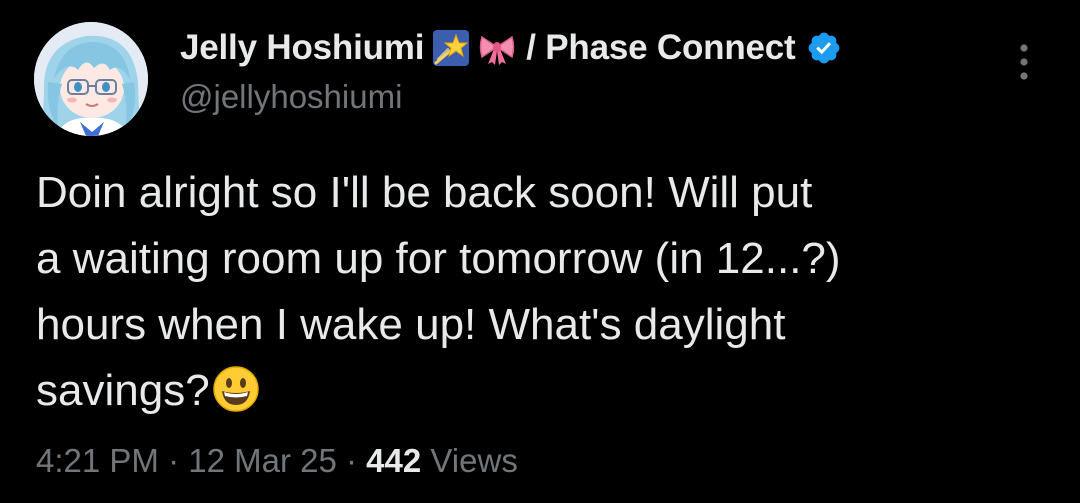 The width and height of the screenshot is (1080, 503). What do you see at coordinates (497, 48) in the screenshot?
I see `ribbon-emoji-icon` at bounding box center [497, 48].